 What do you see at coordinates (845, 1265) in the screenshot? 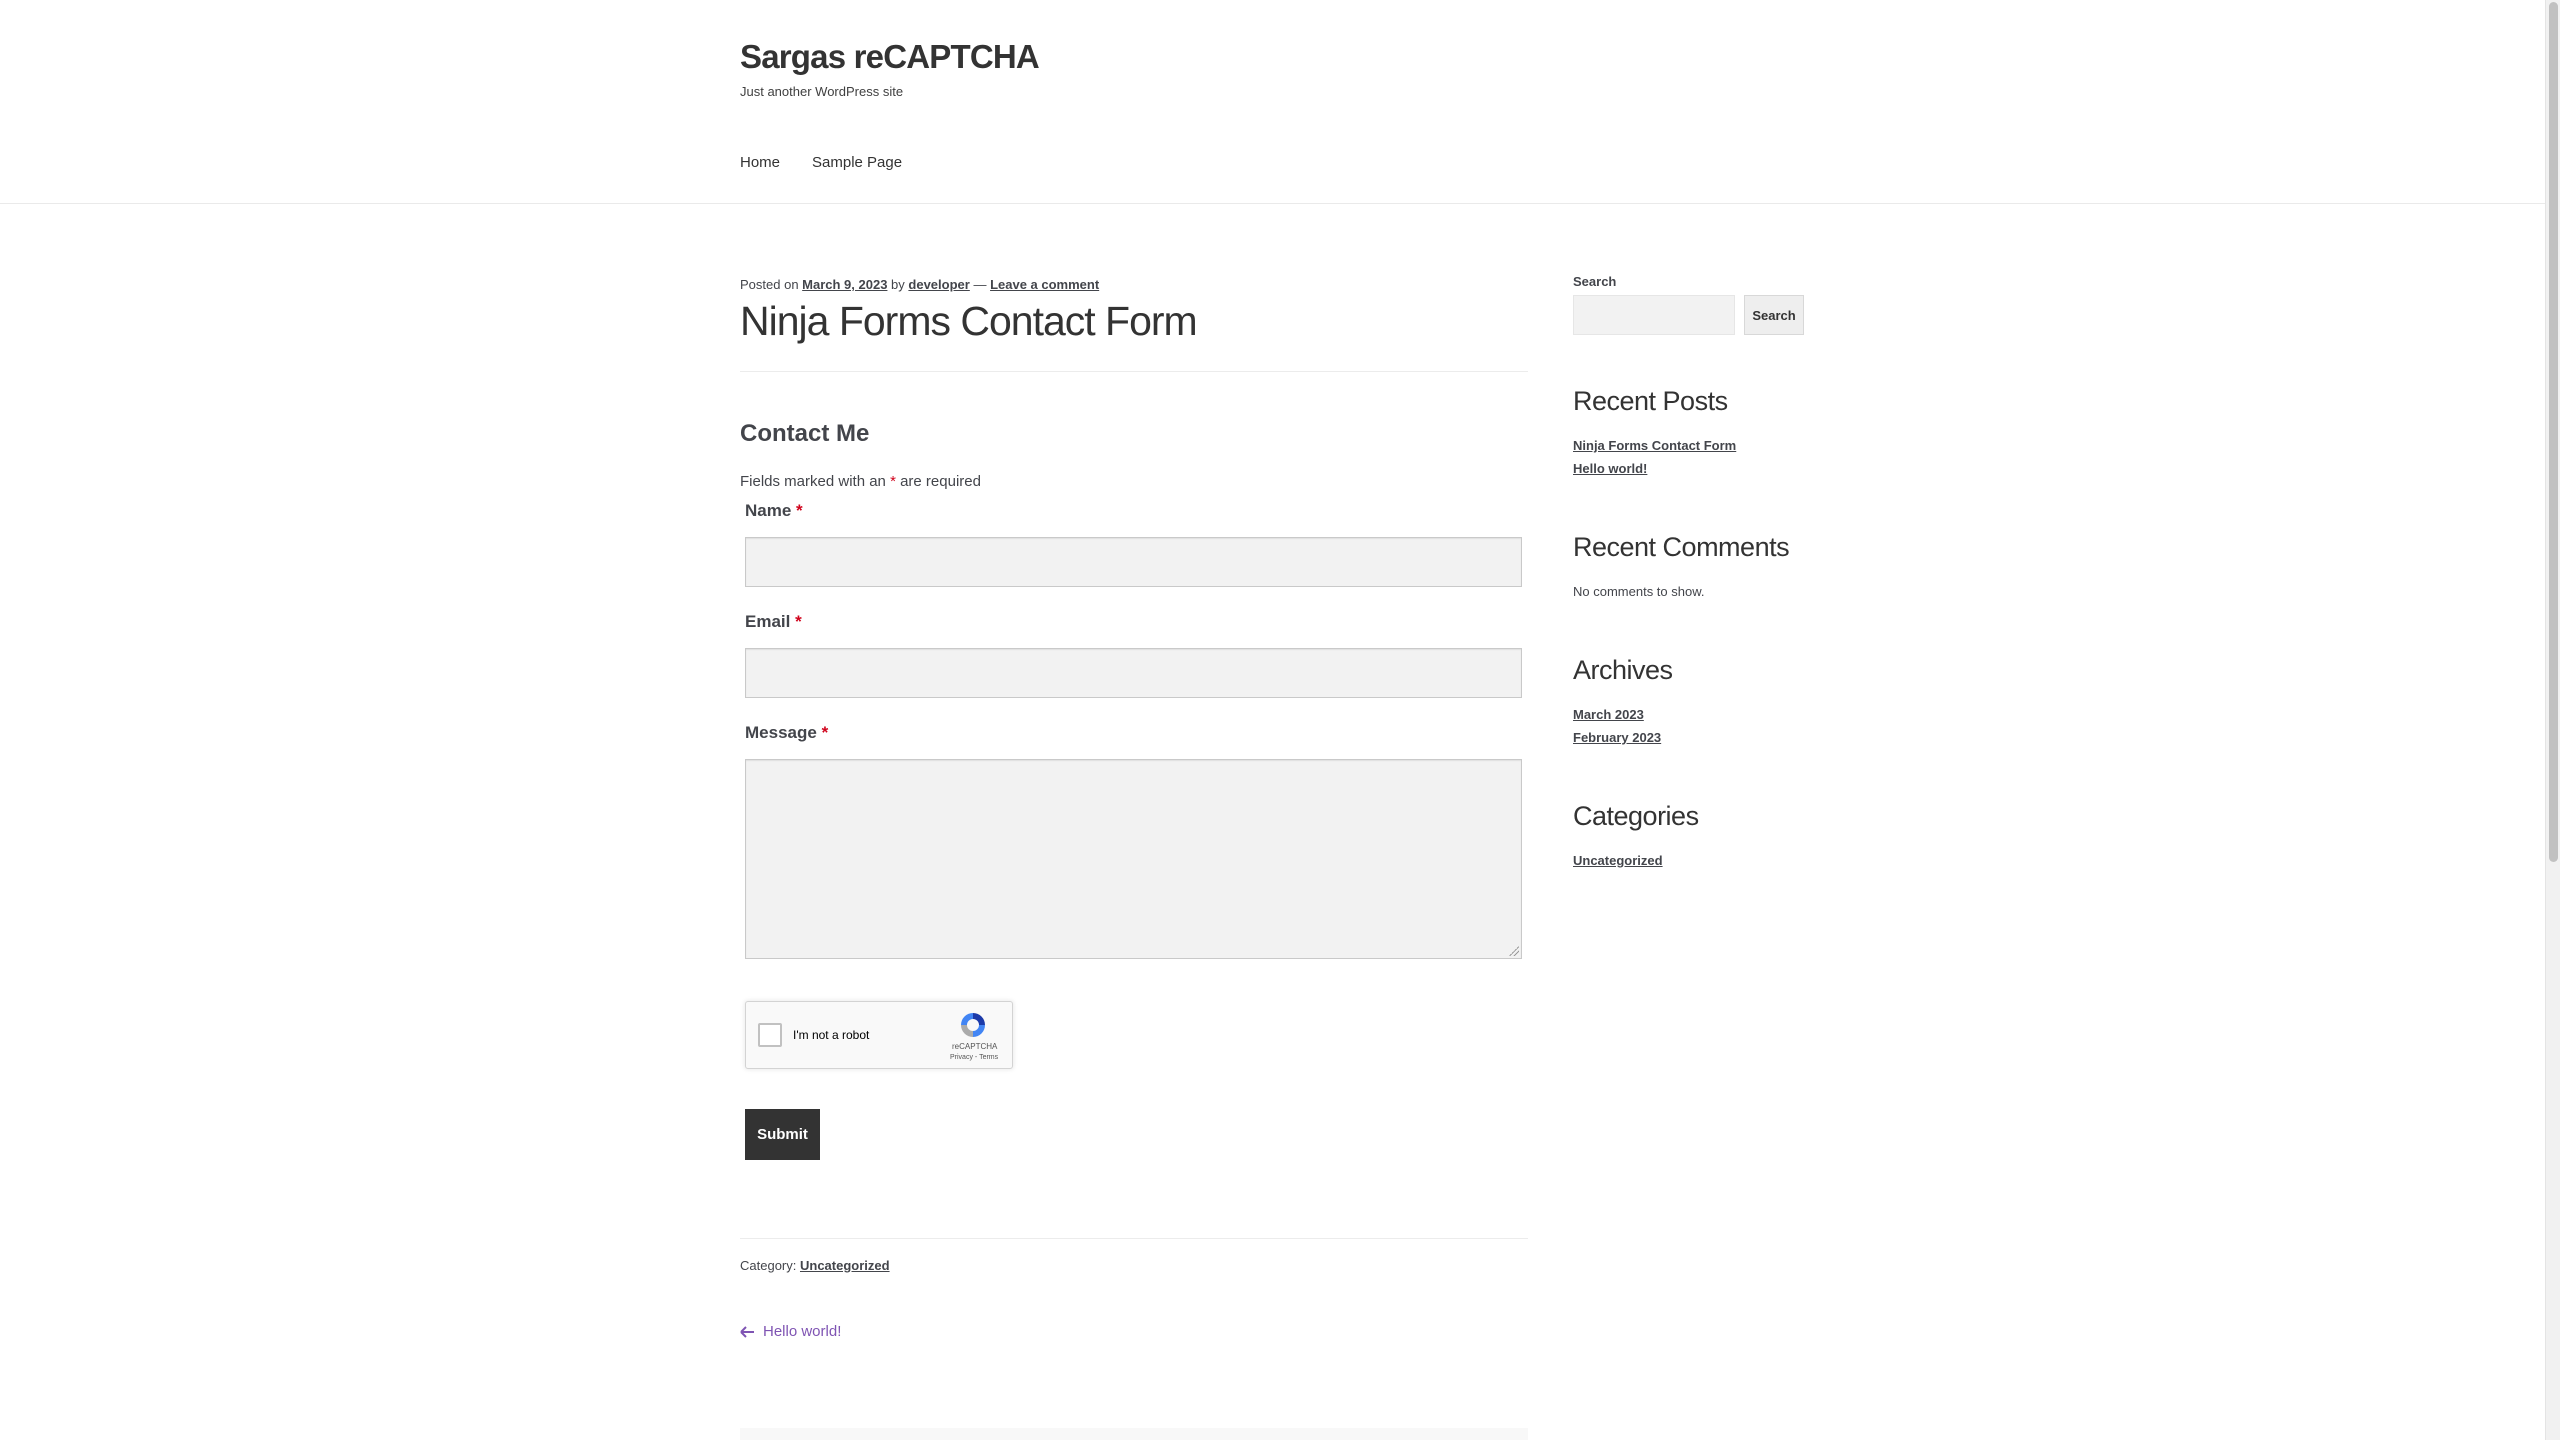
I see `post-category-link: Uncategorized` at bounding box center [845, 1265].